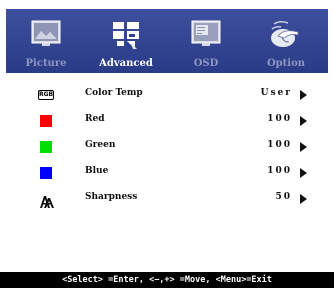 This screenshot has height=288, width=334. I want to click on row-green: Green 100, so click(167, 147).